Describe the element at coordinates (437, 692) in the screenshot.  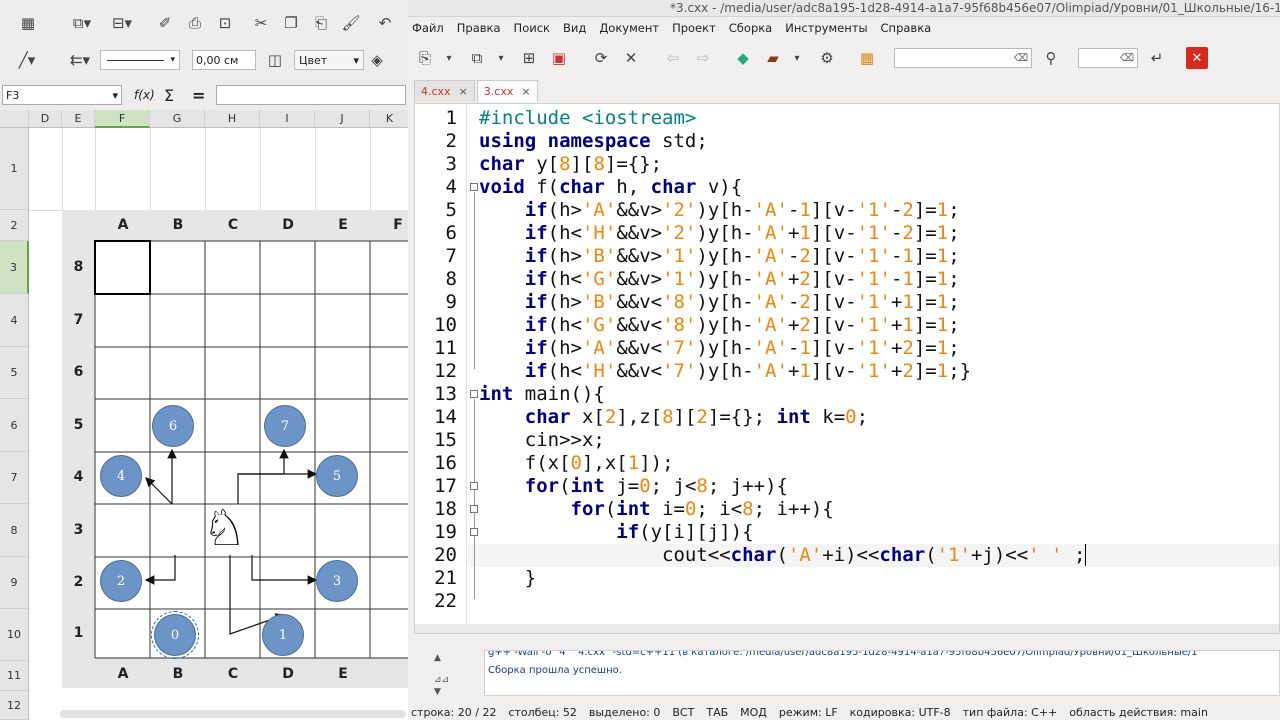
I see `scroll-down-icon: ▼` at that location.